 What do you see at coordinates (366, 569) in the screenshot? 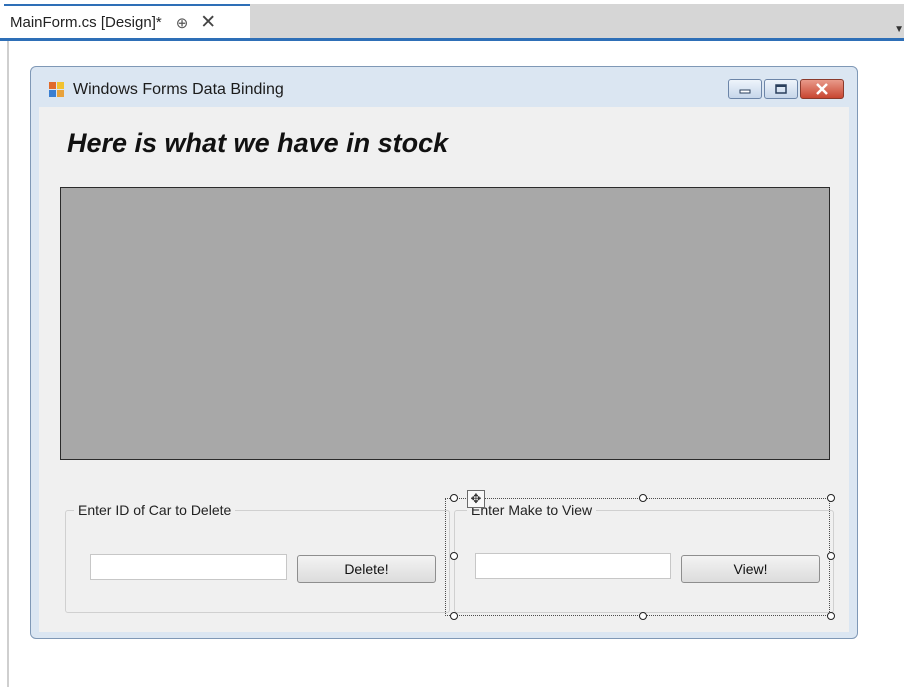
I see `delete-button: Delete!` at bounding box center [366, 569].